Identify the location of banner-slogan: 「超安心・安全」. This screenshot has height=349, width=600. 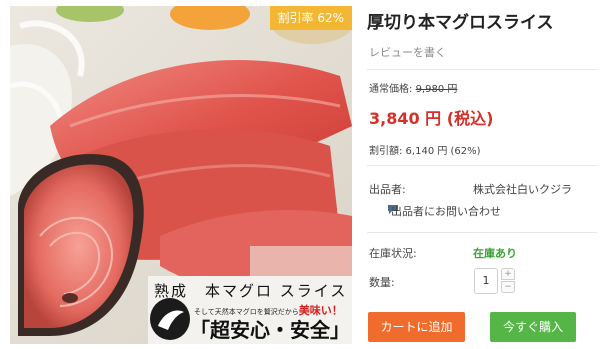
(270, 330).